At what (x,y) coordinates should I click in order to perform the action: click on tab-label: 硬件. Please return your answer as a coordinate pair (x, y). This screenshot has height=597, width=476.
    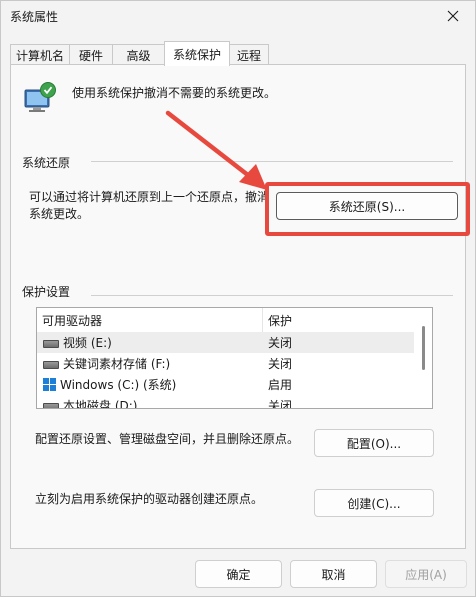
    Looking at the image, I should click on (90, 55).